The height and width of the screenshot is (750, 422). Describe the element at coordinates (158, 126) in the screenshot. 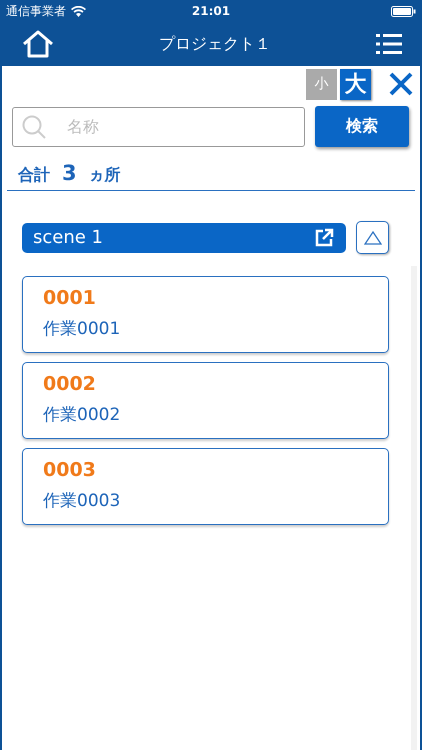

I see `search-field: 名称` at that location.